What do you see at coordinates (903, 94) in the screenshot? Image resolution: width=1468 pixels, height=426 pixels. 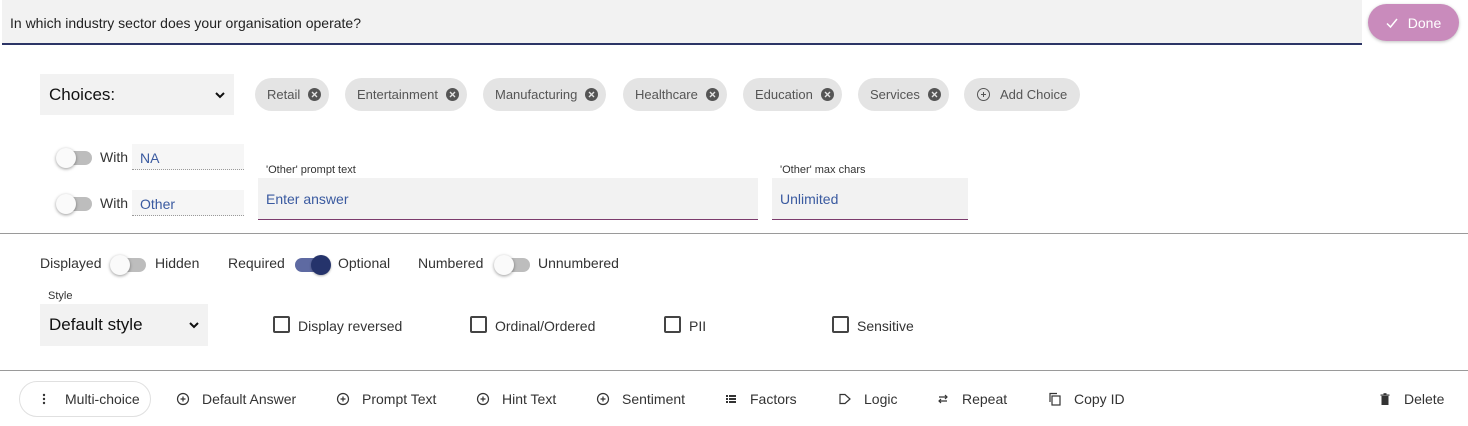 I see `choice-chip: Services` at bounding box center [903, 94].